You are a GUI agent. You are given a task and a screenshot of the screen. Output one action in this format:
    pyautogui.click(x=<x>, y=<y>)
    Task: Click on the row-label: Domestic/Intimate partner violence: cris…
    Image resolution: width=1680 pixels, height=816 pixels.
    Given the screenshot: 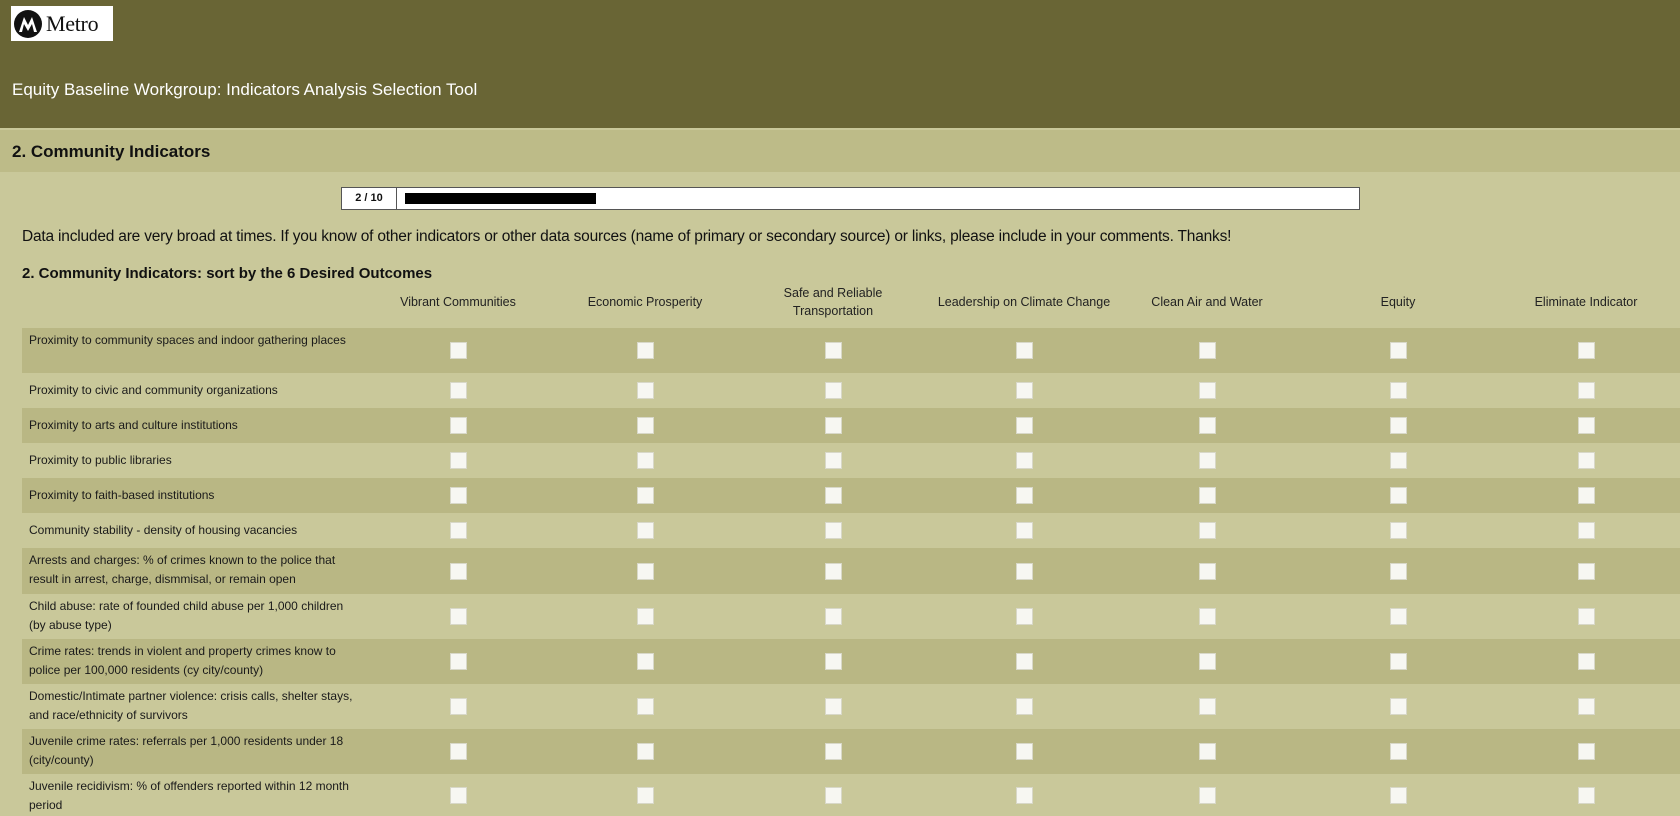 What is the action you would take?
    pyautogui.click(x=191, y=705)
    